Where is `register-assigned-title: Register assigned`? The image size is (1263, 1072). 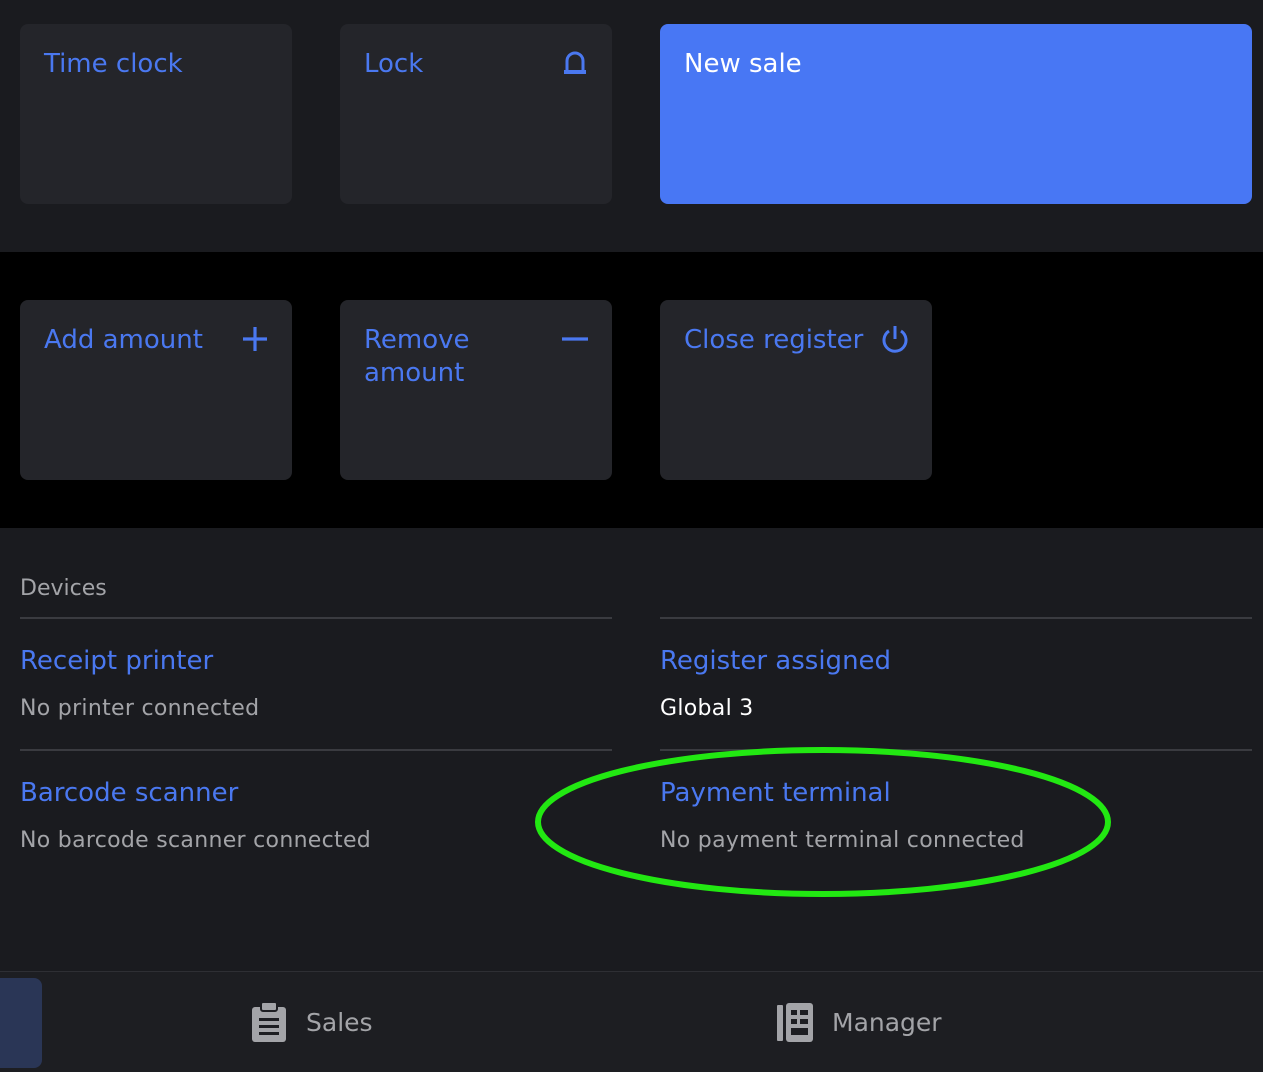
register-assigned-title: Register assigned is located at coordinates (775, 661).